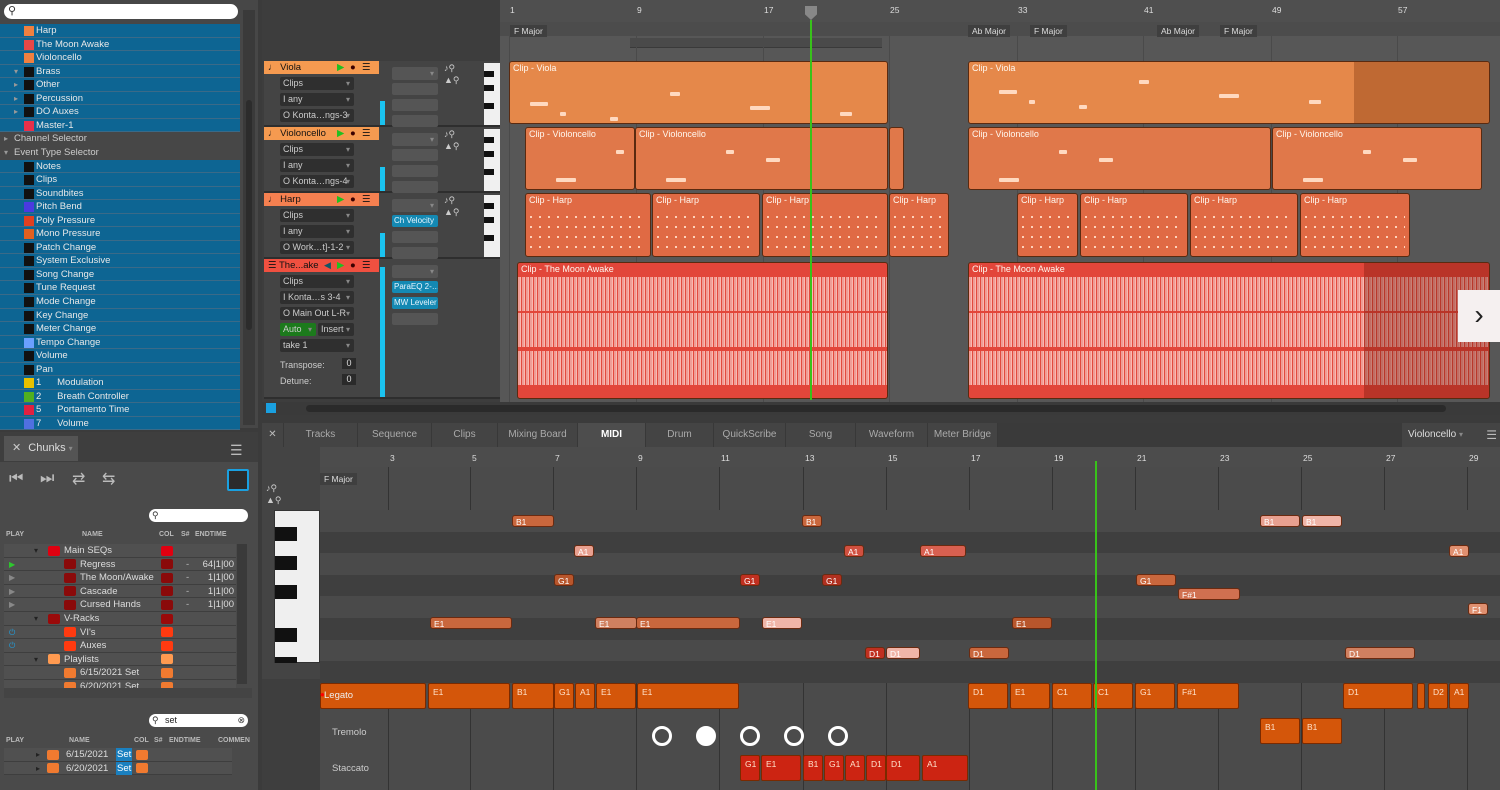 The width and height of the screenshot is (1500, 790). What do you see at coordinates (16, 479) in the screenshot?
I see `previous-icon: ⏮` at bounding box center [16, 479].